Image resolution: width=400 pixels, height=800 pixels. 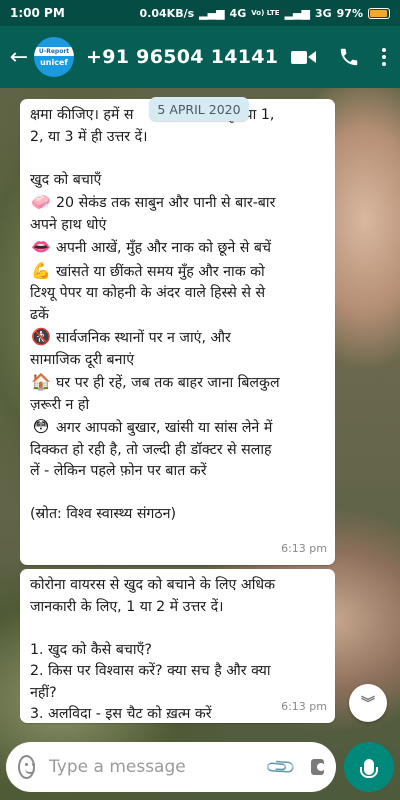 I want to click on message-line-text: घर पर ही रहें, जब तक बाहर जाना बिलकुल, so click(x=168, y=383).